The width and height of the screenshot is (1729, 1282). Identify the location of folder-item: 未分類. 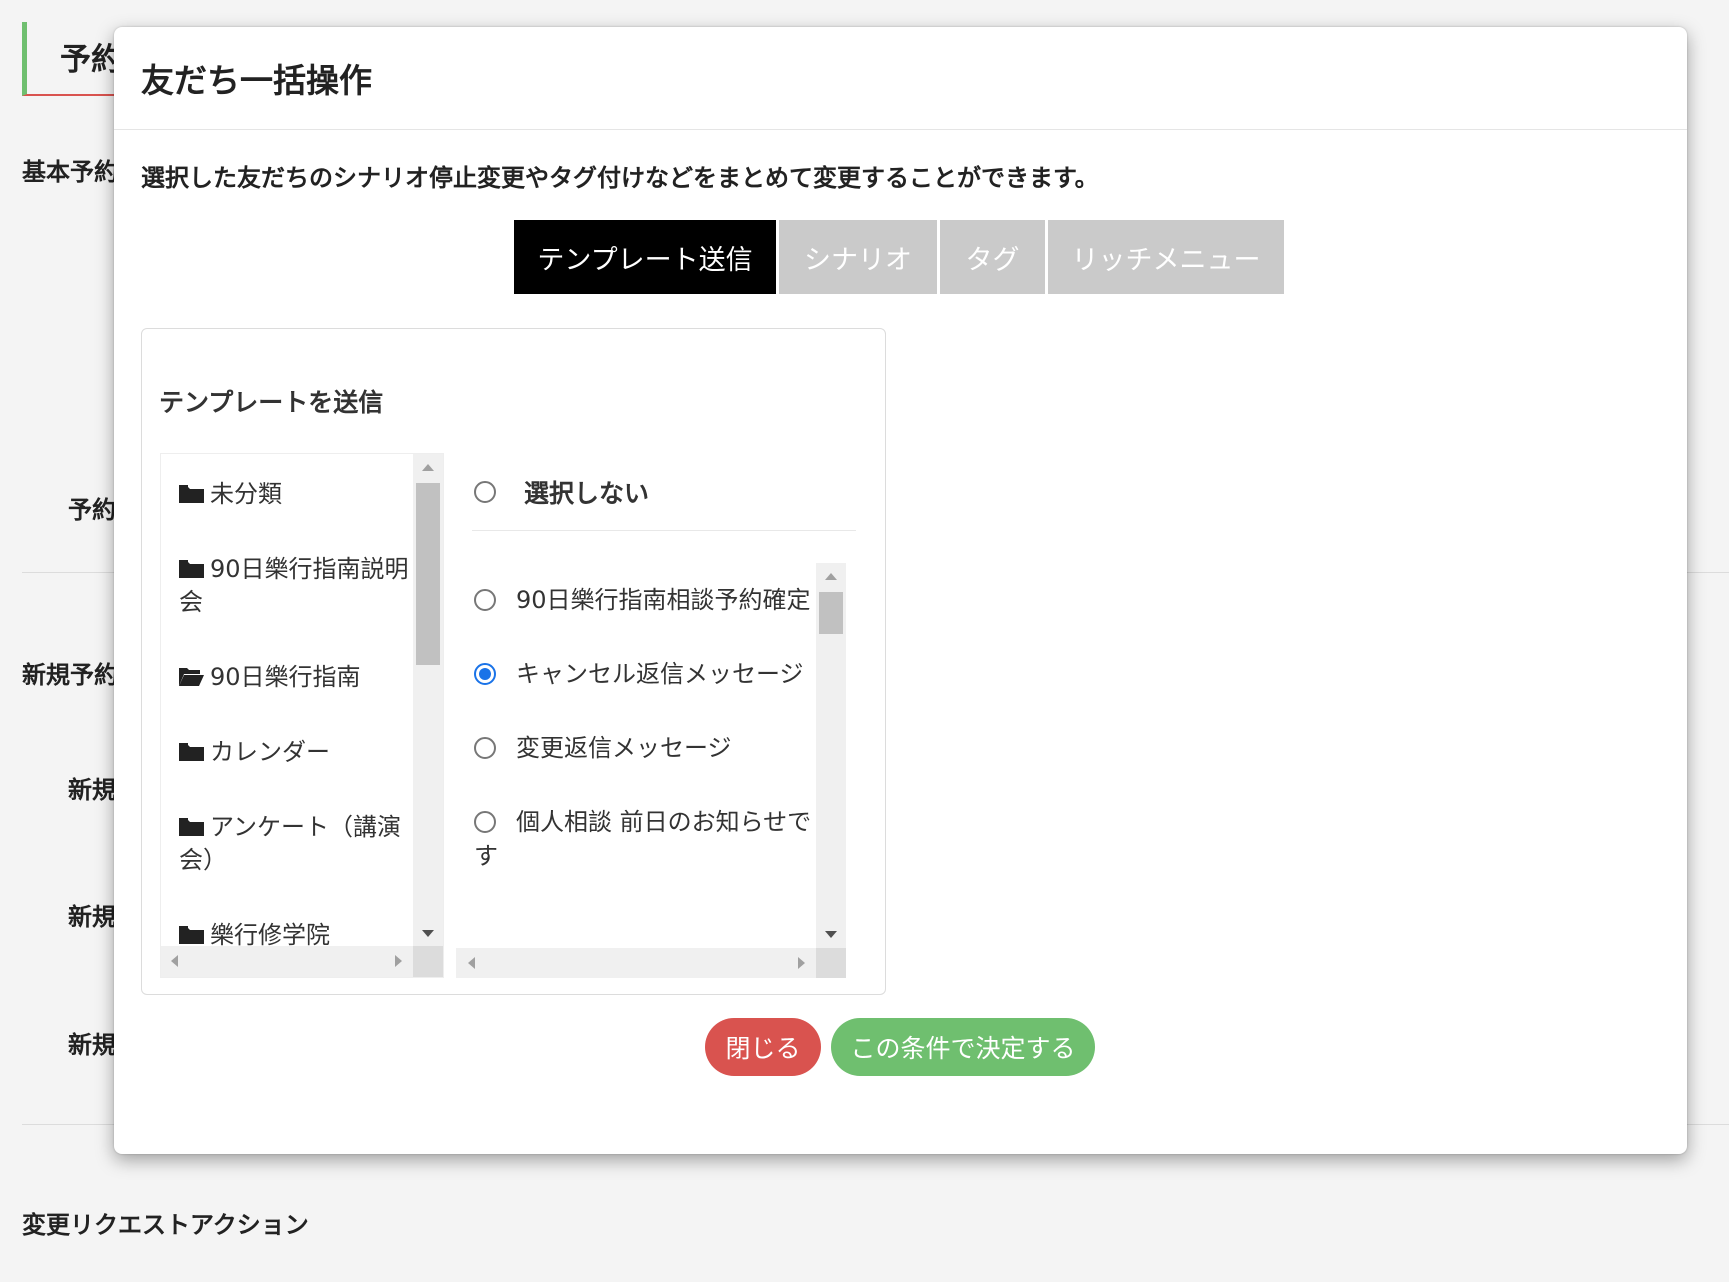
(296, 494).